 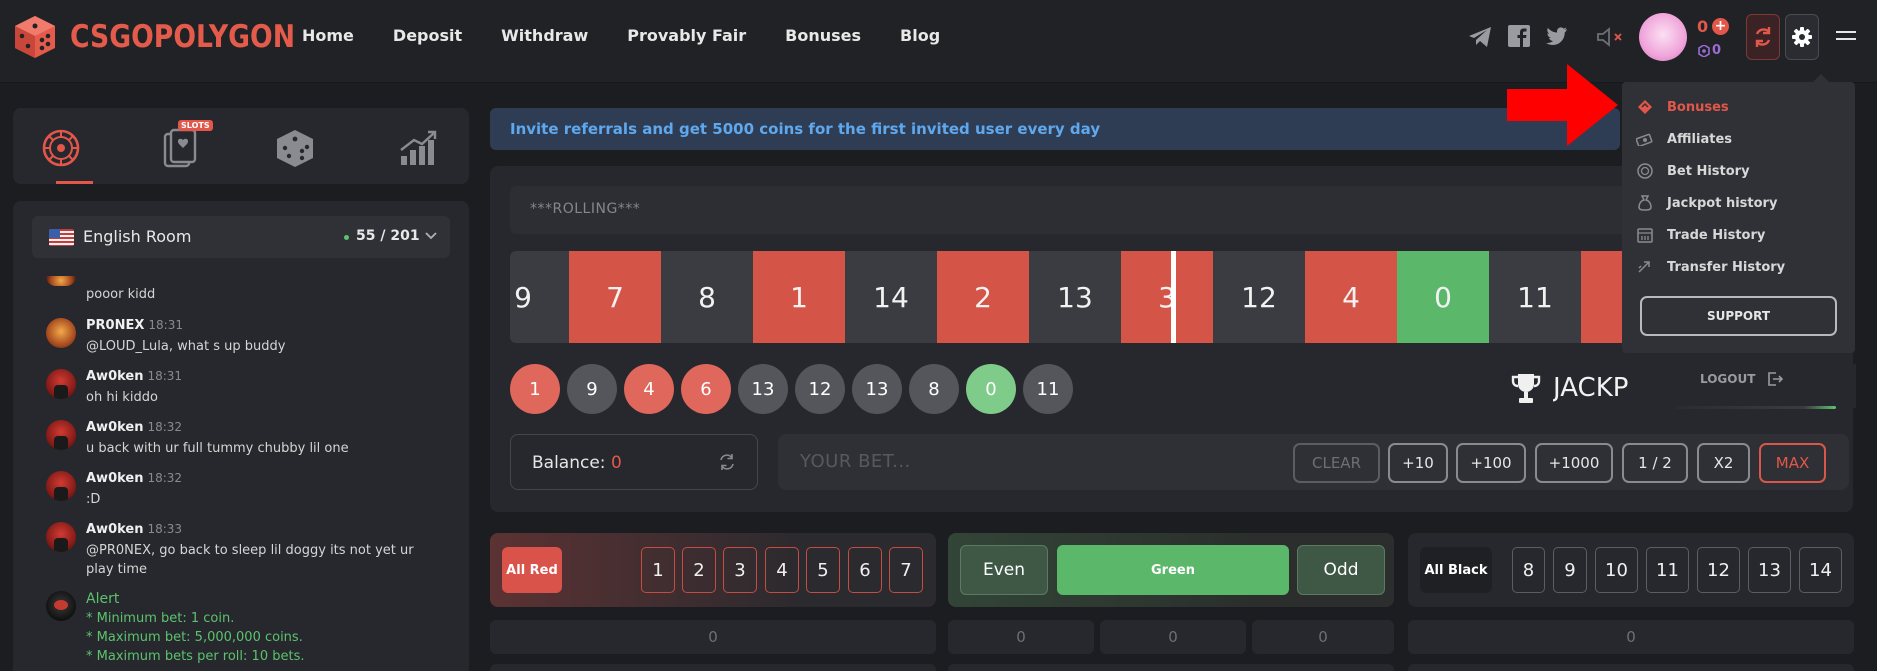 I want to click on dice-icon, so click(x=295, y=148).